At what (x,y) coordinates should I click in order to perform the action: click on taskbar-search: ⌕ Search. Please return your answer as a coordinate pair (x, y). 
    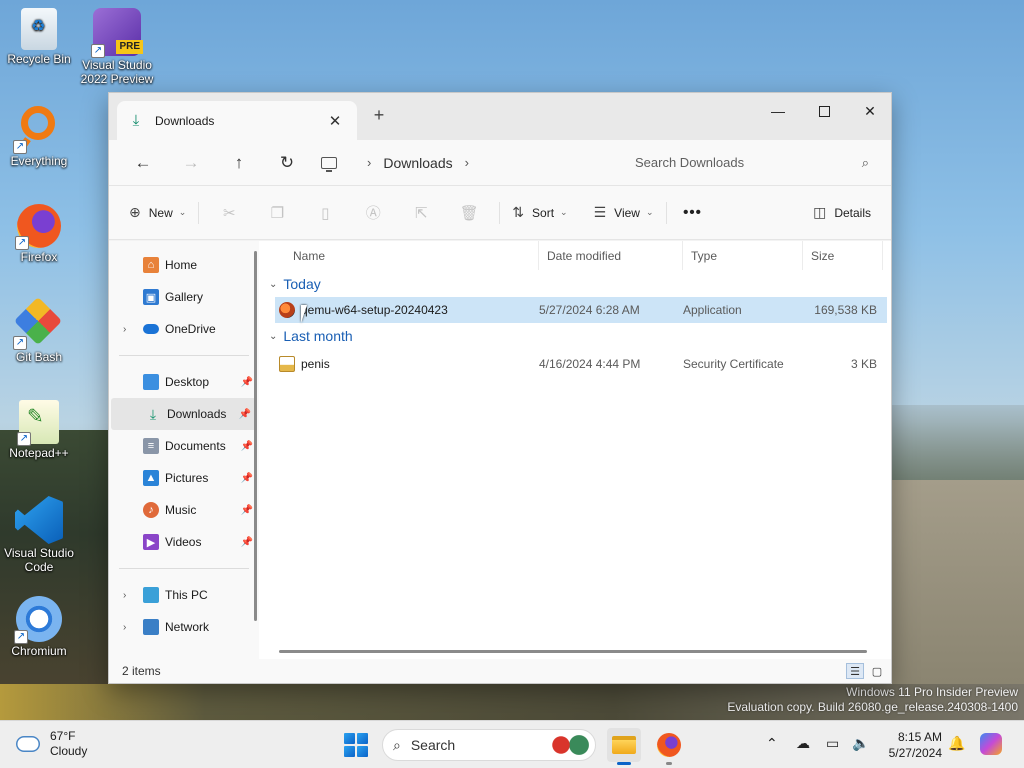
    Looking at the image, I should click on (489, 745).